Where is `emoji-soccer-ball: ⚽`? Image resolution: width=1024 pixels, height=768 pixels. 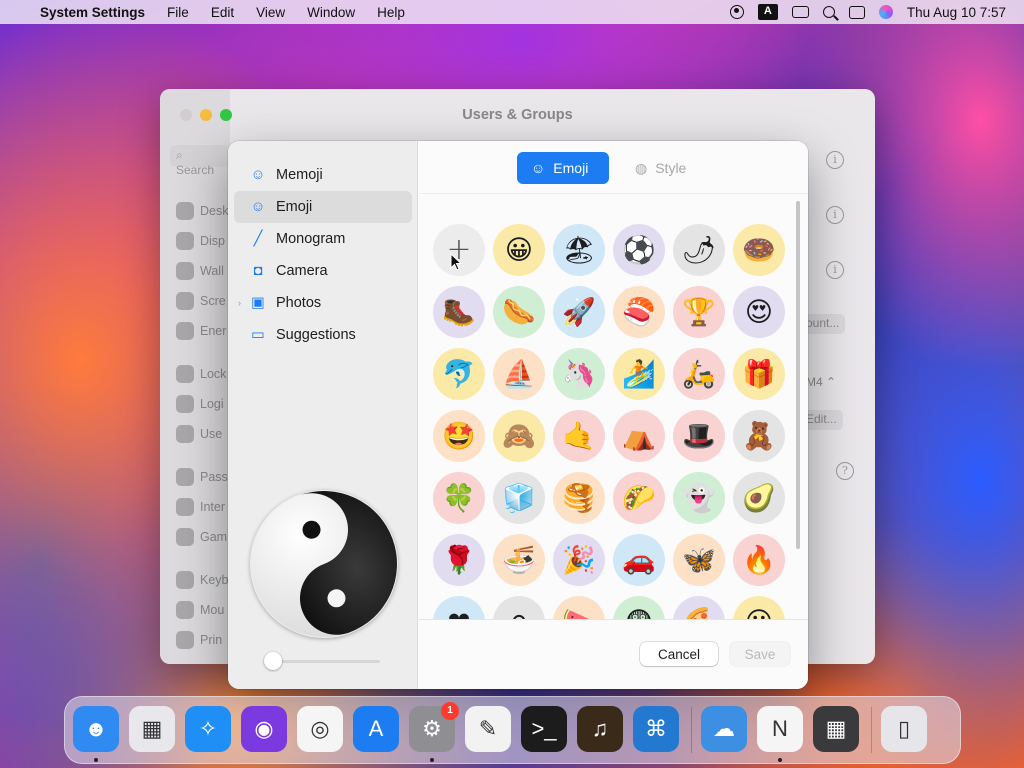
emoji-soccer-ball: ⚽ is located at coordinates (639, 250).